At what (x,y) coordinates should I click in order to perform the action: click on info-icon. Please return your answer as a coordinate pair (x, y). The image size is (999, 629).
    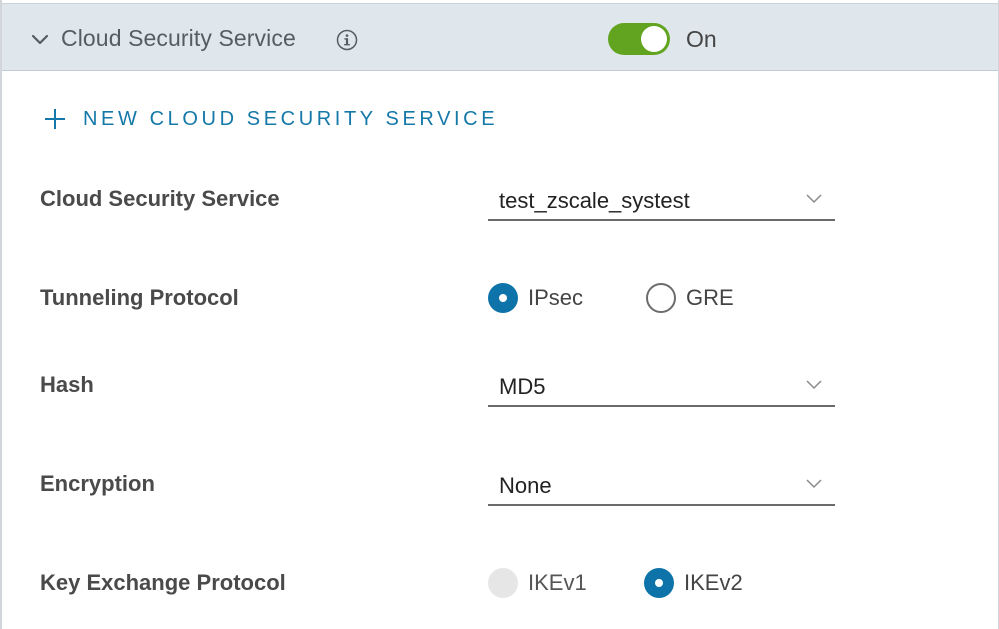
    Looking at the image, I should click on (347, 40).